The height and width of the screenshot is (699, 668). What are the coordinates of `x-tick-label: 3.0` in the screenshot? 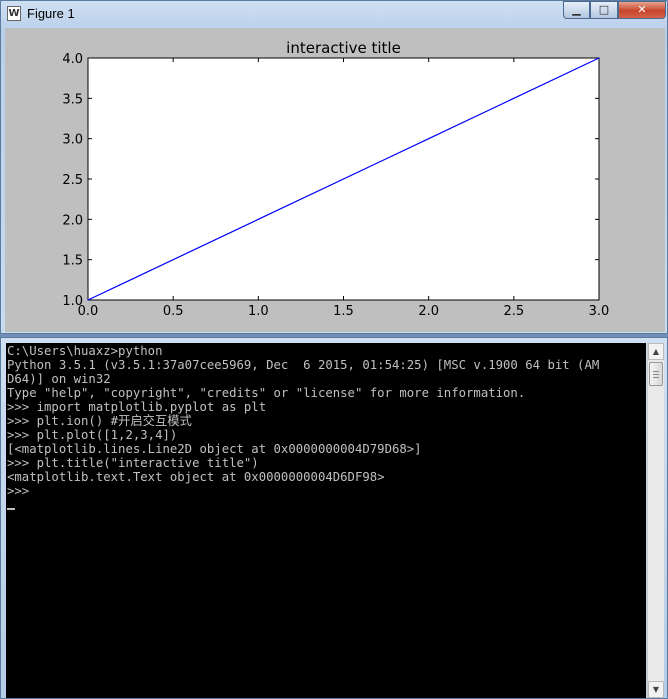 It's located at (599, 311).